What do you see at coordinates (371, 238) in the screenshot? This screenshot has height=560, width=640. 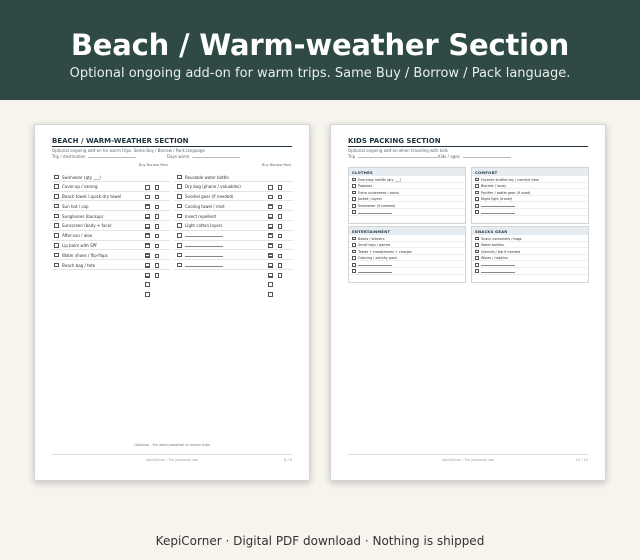 I see `item-label: Books / stickers` at bounding box center [371, 238].